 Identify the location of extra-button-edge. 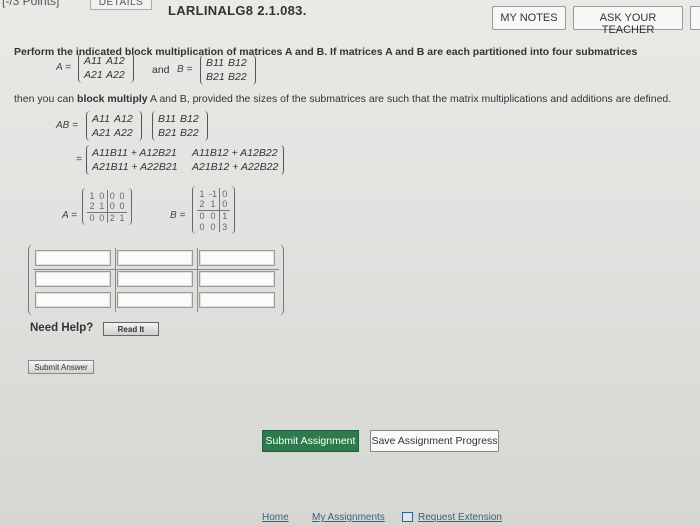
(695, 18).